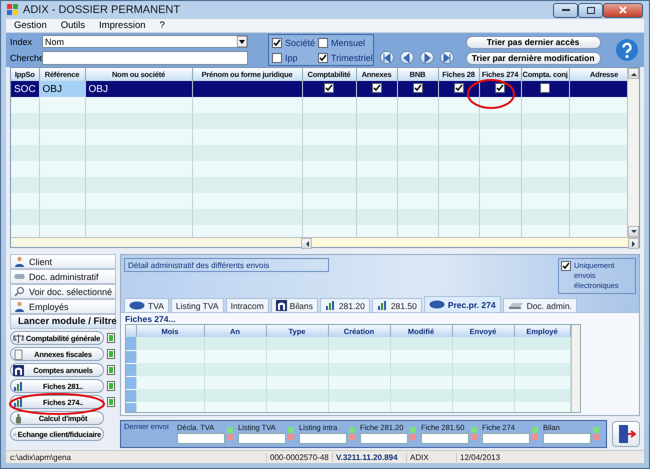  I want to click on nav-item: Voir doc. sélectionné, so click(63, 291).